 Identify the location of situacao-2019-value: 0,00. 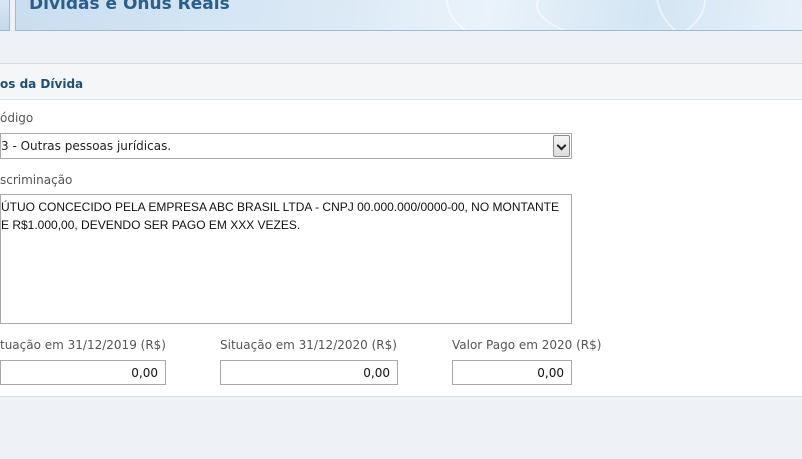
(144, 373).